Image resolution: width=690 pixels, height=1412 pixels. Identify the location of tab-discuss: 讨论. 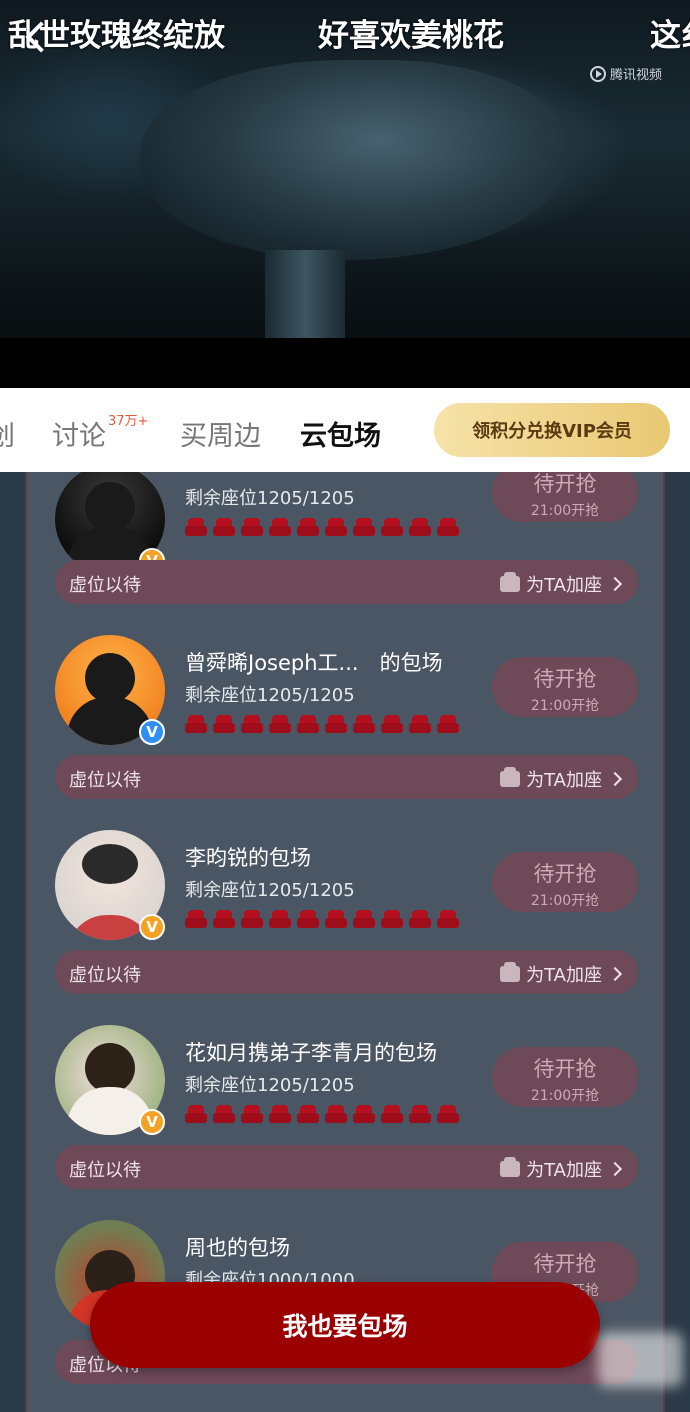
(79, 433).